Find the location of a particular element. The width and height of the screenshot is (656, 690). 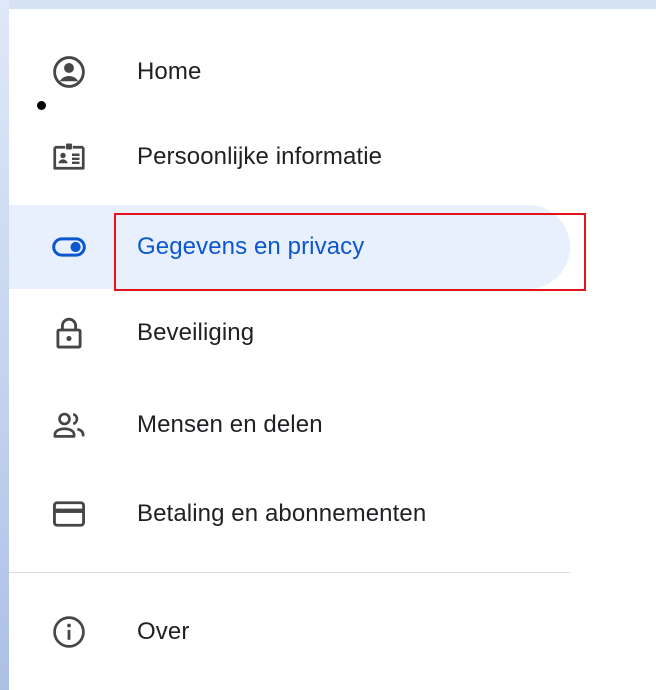

nav-label-security: Beveiliging is located at coordinates (196, 332).